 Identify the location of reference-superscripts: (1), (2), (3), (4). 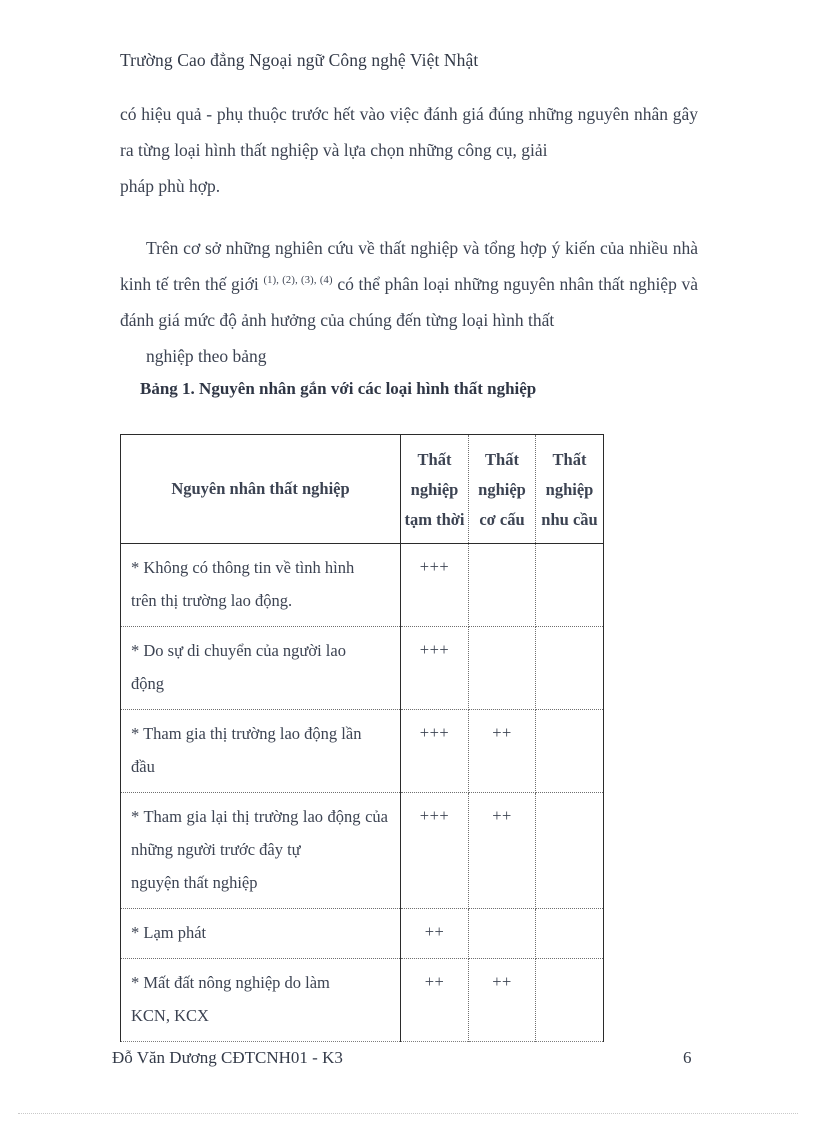
(298, 281).